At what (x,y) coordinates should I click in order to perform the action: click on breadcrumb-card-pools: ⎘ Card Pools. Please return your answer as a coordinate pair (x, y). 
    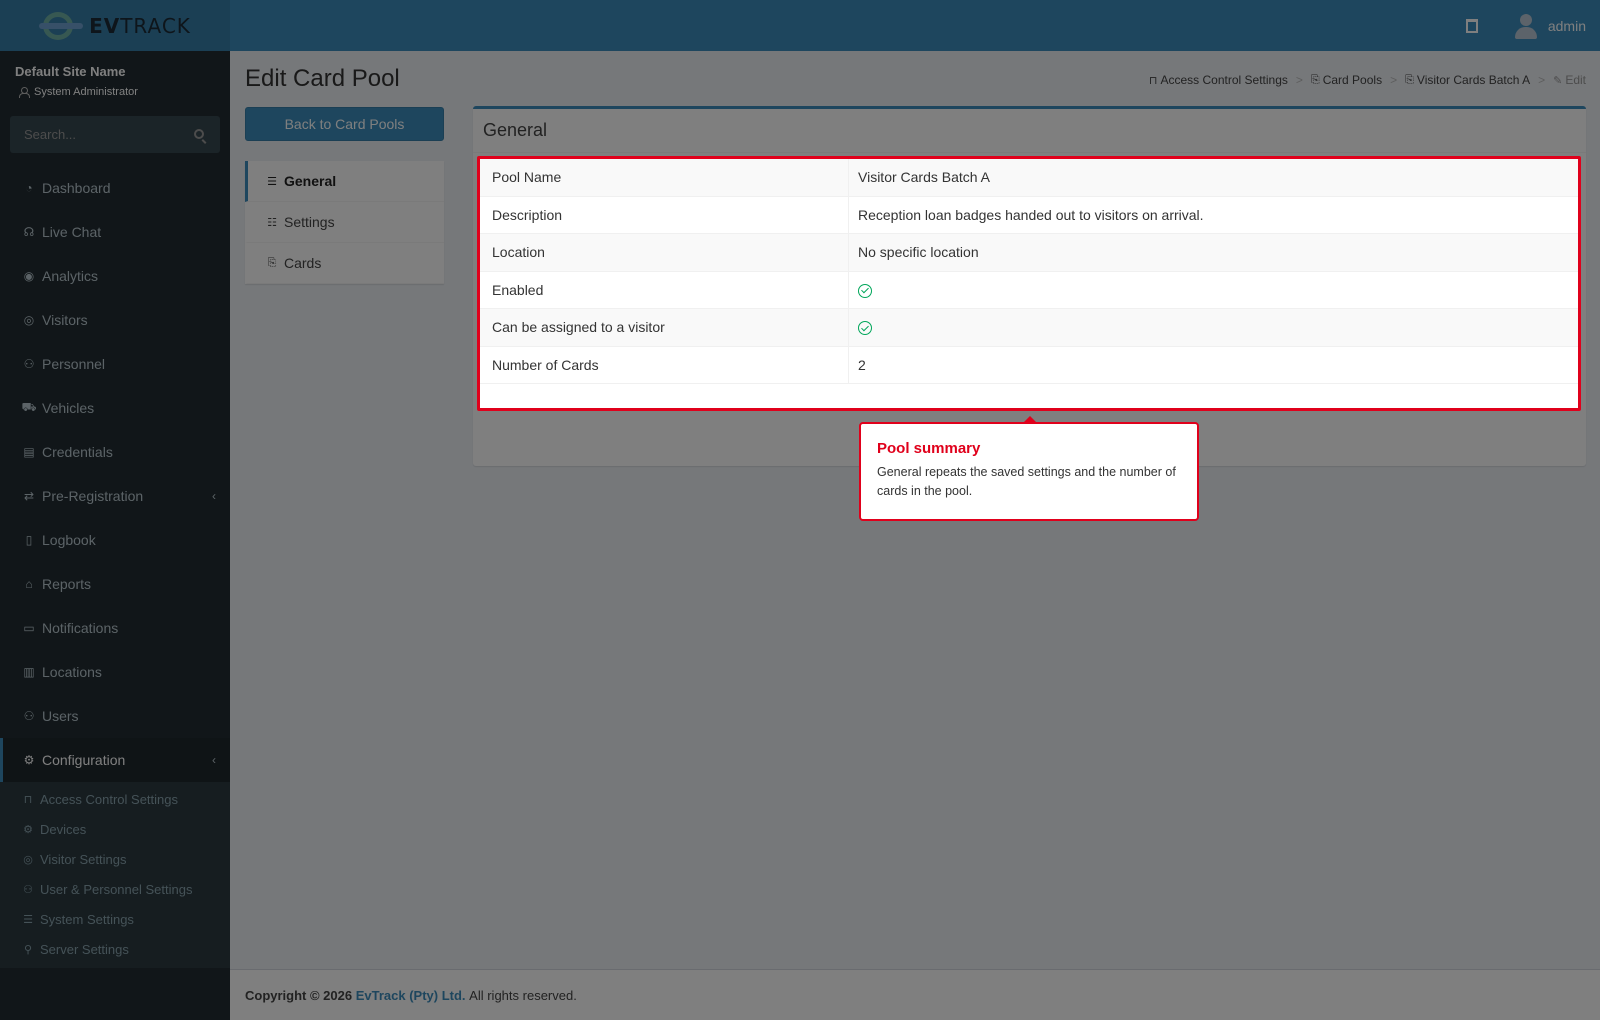
    Looking at the image, I should click on (1346, 80).